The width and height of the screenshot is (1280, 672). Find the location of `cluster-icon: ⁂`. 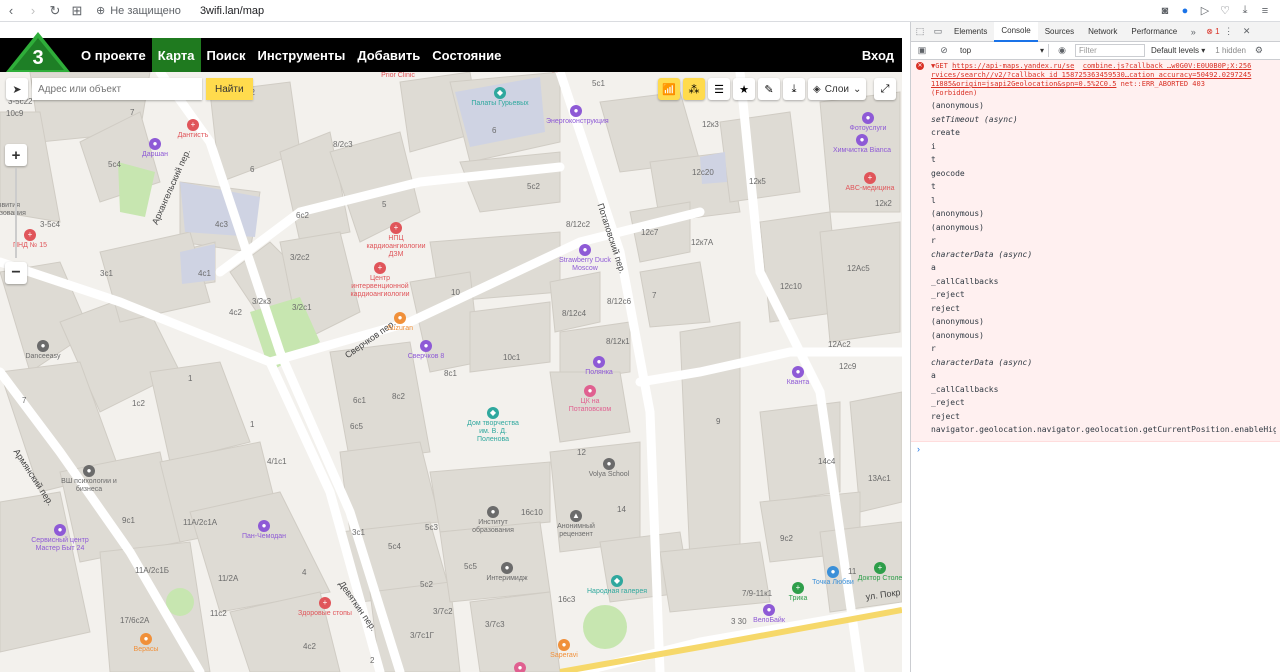

cluster-icon: ⁂ is located at coordinates (694, 89).